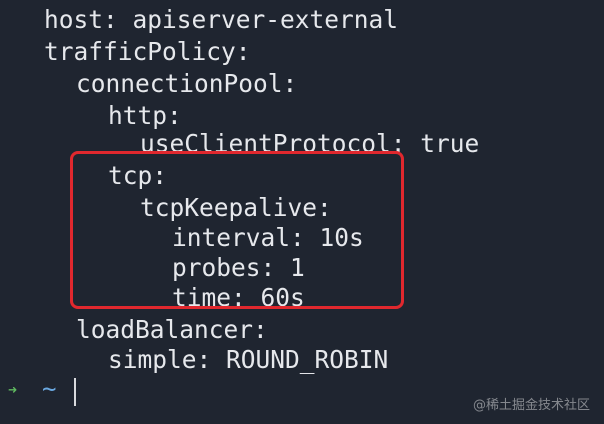  I want to click on watermark: @稀土掘金技术社区, so click(531, 405).